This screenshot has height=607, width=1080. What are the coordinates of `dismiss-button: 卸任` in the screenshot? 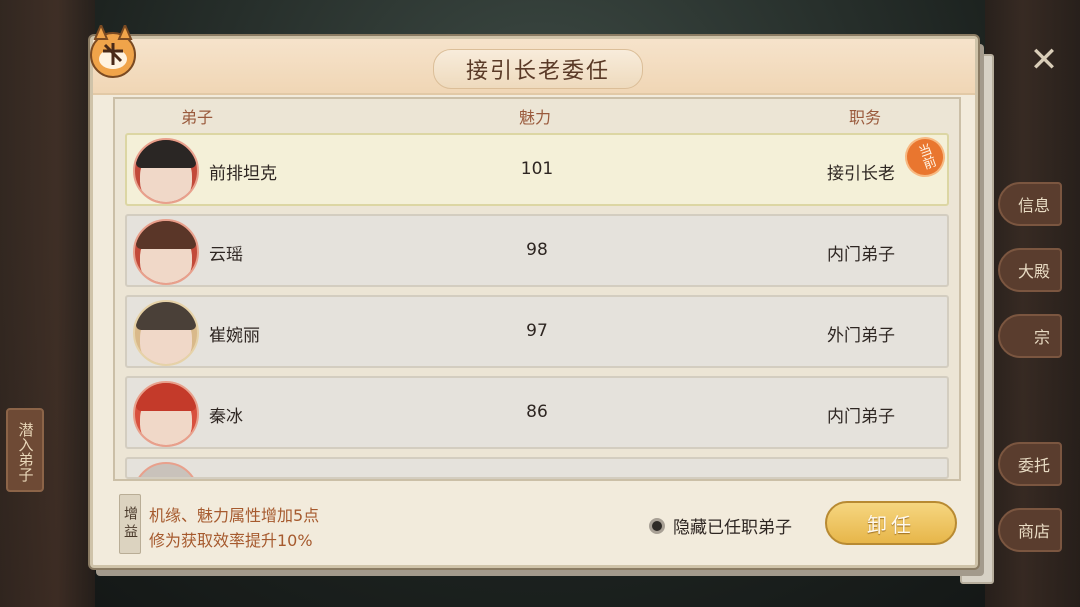 It's located at (891, 523).